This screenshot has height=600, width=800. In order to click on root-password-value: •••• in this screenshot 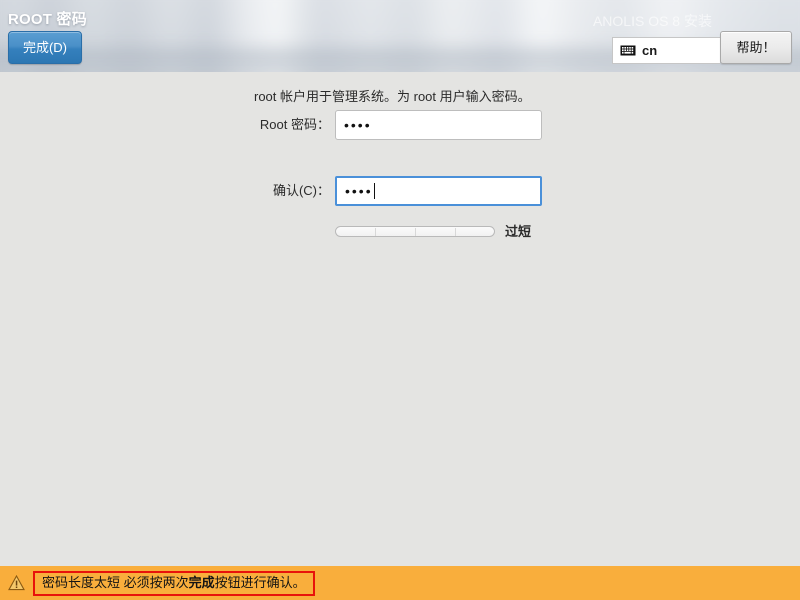, I will do `click(358, 125)`.